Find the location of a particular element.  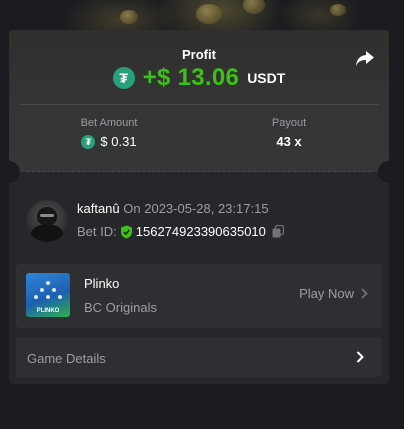

game-provider: BC Originals is located at coordinates (120, 307).